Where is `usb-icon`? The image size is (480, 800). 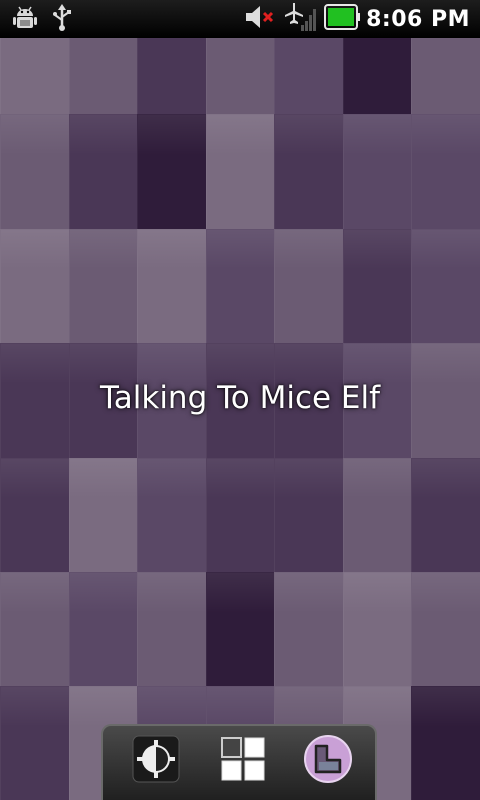
usb-icon is located at coordinates (62, 19).